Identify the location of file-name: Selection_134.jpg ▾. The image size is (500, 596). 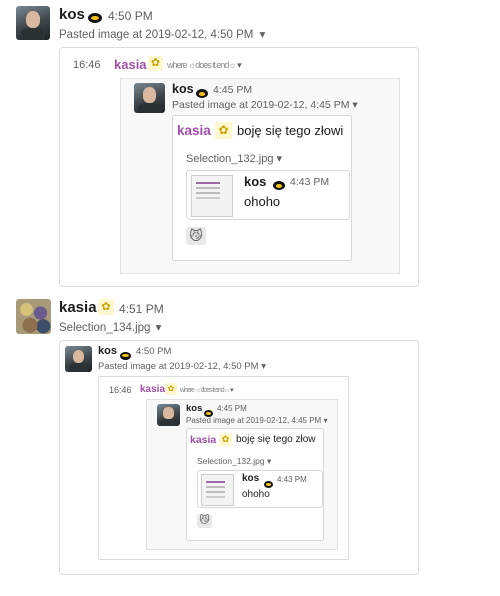
(110, 327).